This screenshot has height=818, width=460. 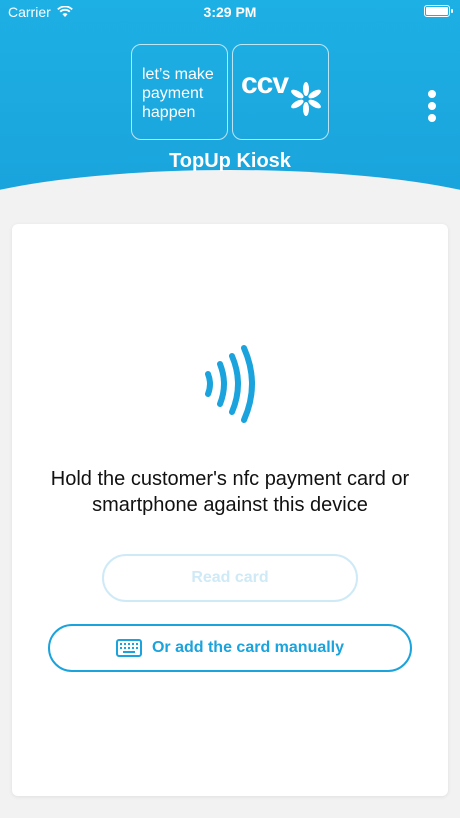 I want to click on status-time: 3:29 PM, so click(x=230, y=12).